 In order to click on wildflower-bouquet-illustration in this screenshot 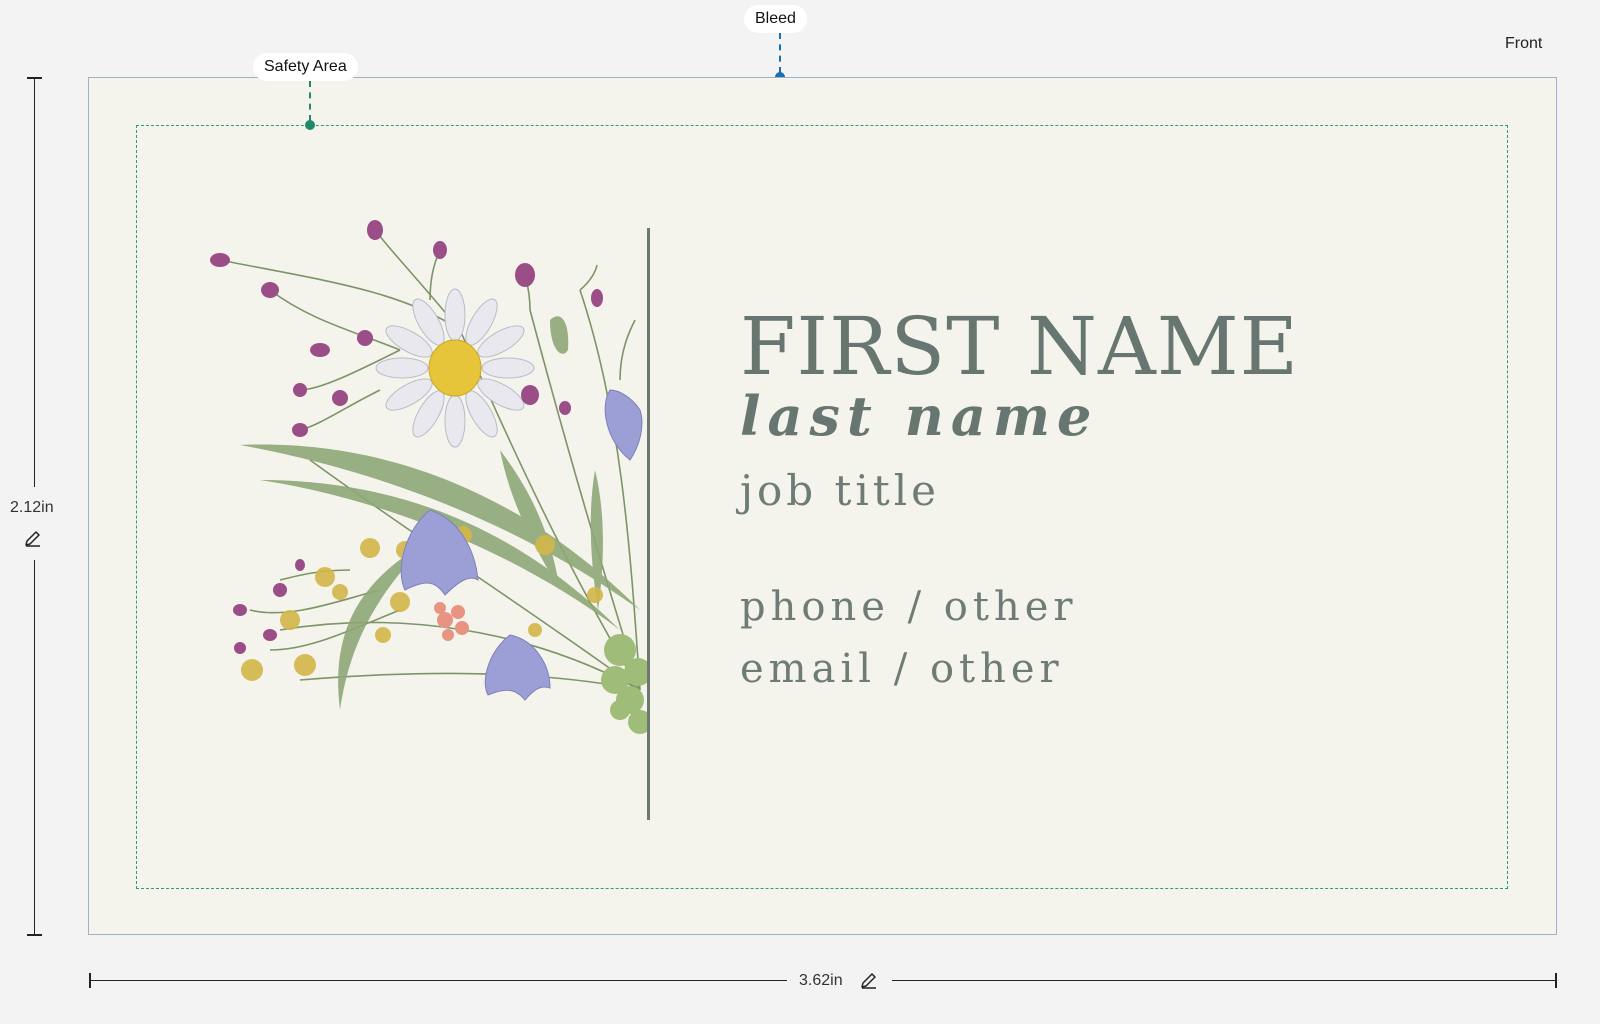, I will do `click(425, 480)`.